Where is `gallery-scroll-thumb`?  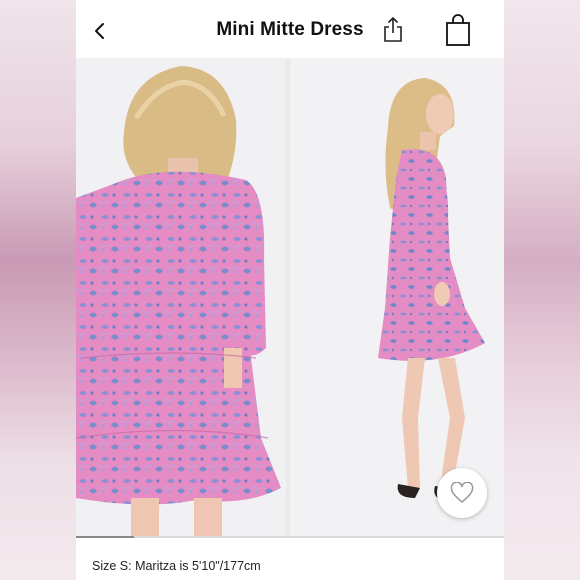
gallery-scroll-thumb is located at coordinates (105, 537).